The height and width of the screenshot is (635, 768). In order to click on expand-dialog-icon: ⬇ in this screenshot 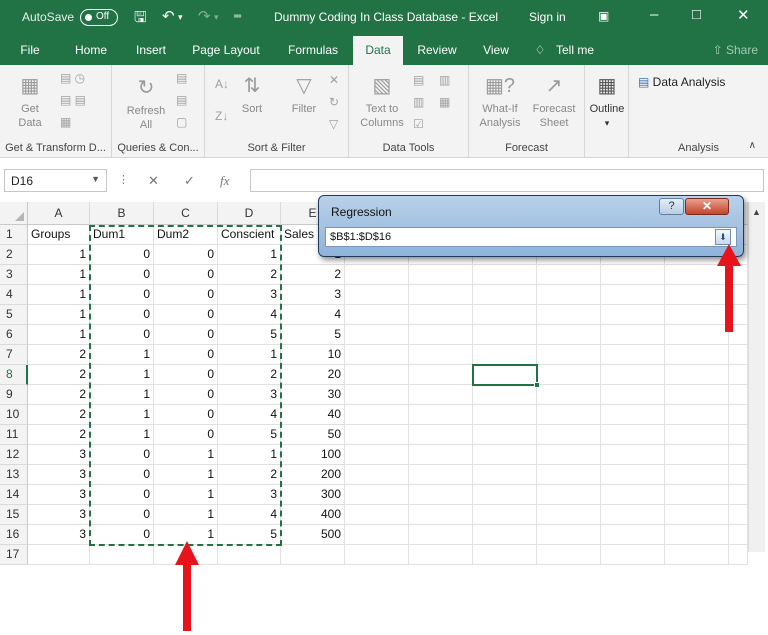, I will do `click(723, 237)`.